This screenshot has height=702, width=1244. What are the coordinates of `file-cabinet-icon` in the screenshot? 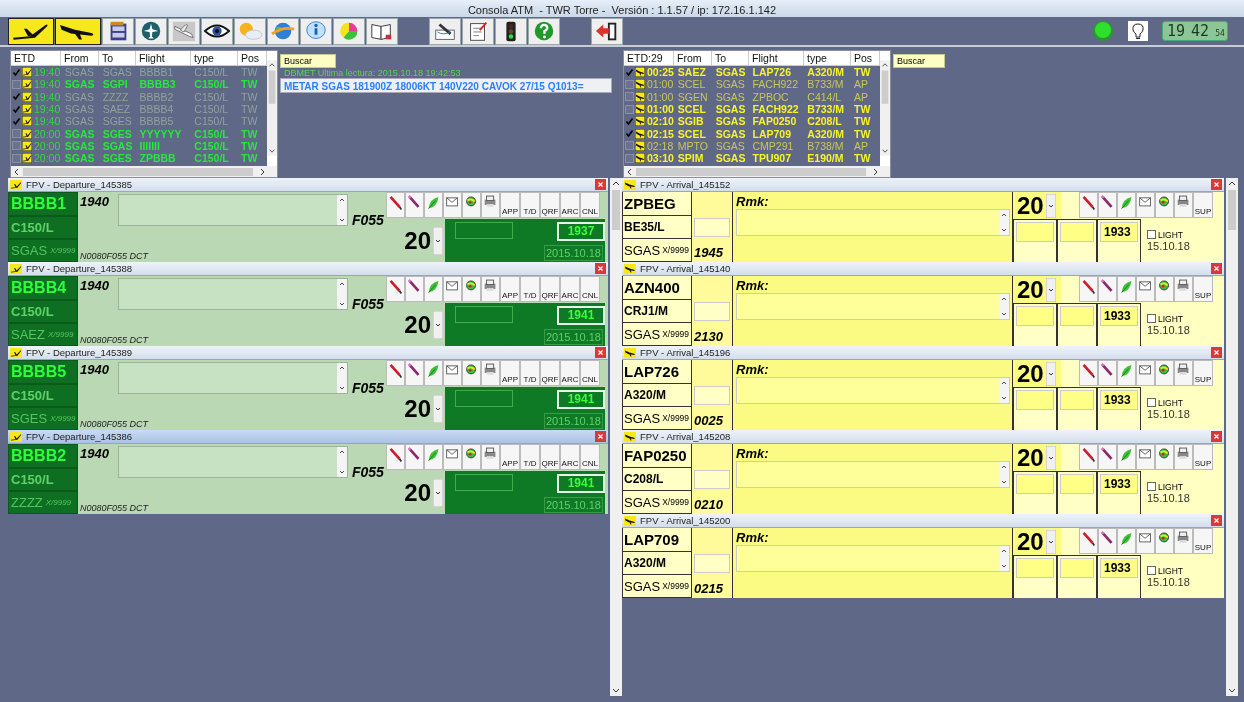 It's located at (118, 31).